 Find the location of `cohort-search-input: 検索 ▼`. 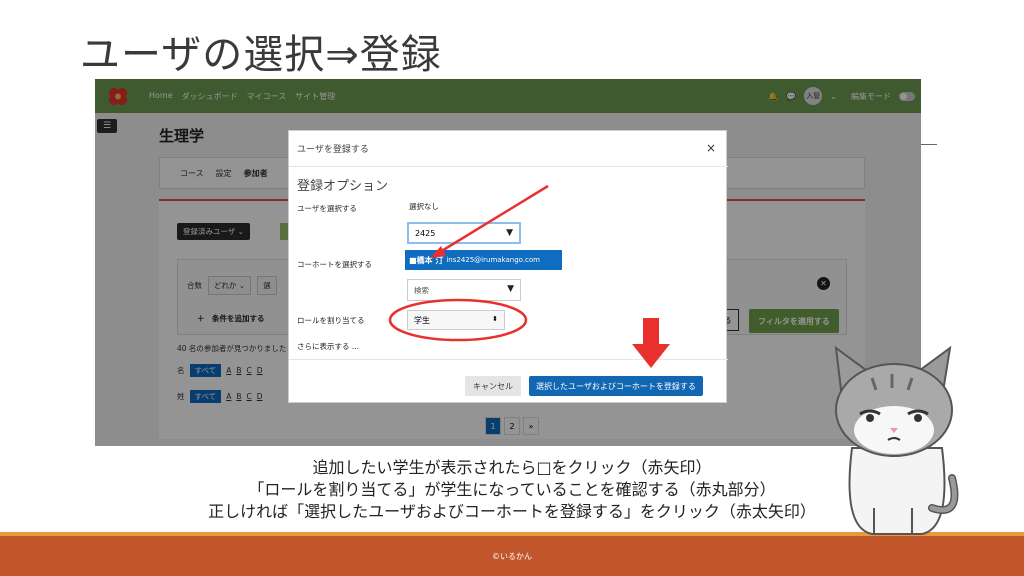

cohort-search-input: 検索 ▼ is located at coordinates (464, 290).